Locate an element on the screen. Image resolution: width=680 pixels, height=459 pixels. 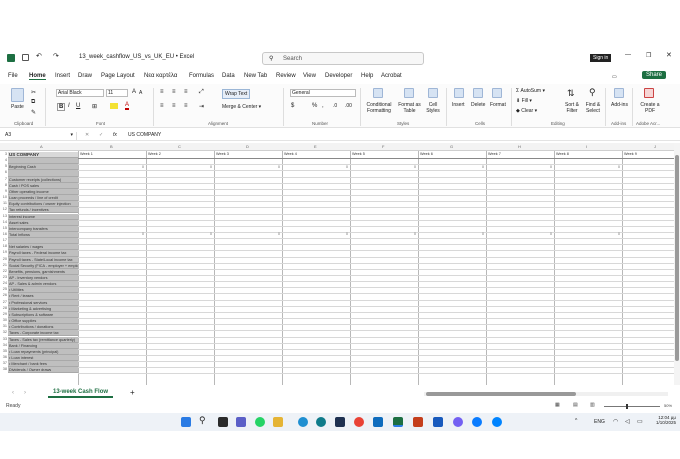
clock: 12:04 μμ 1/10/2025 is located at coordinates (662, 420).